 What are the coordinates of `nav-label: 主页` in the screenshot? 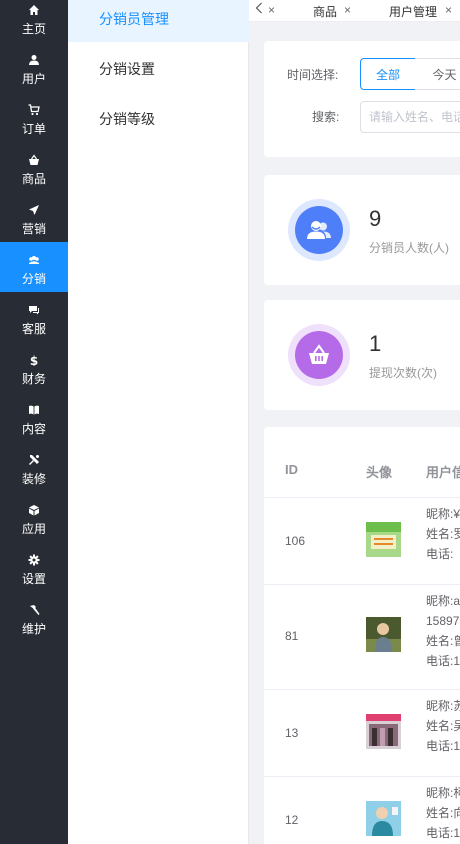 It's located at (33, 29).